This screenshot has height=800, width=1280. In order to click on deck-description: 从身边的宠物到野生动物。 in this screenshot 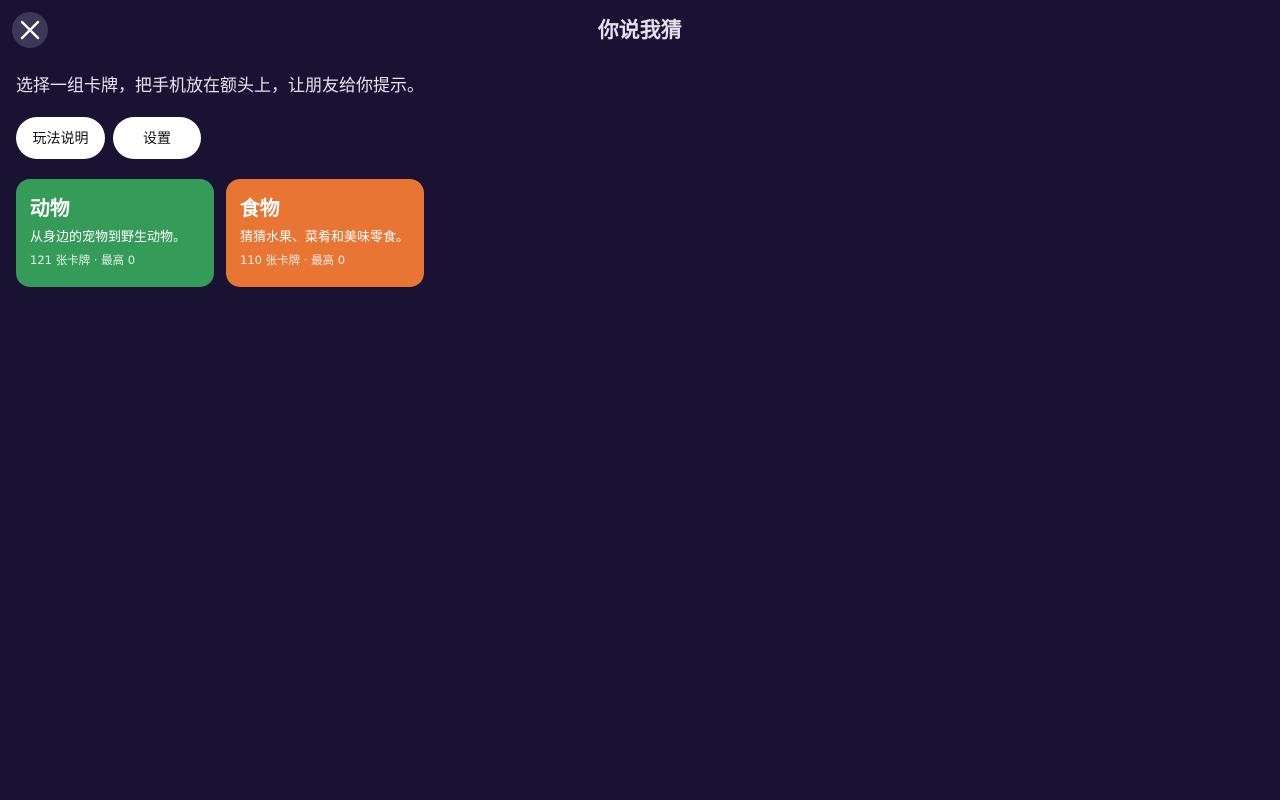, I will do `click(108, 237)`.